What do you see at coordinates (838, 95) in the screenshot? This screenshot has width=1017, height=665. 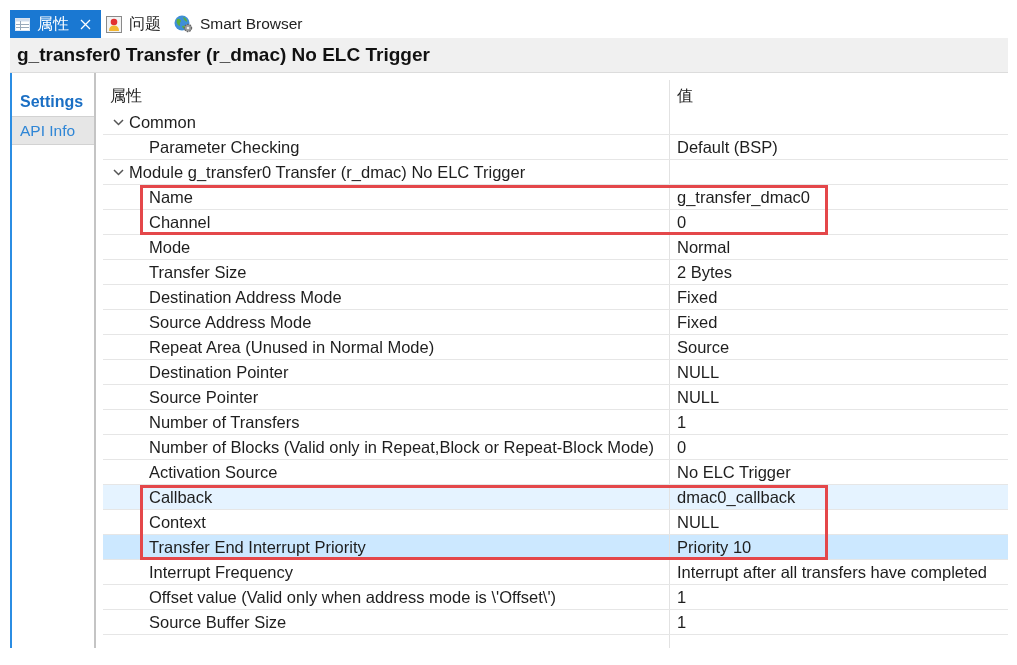 I see `column-header: 值` at bounding box center [838, 95].